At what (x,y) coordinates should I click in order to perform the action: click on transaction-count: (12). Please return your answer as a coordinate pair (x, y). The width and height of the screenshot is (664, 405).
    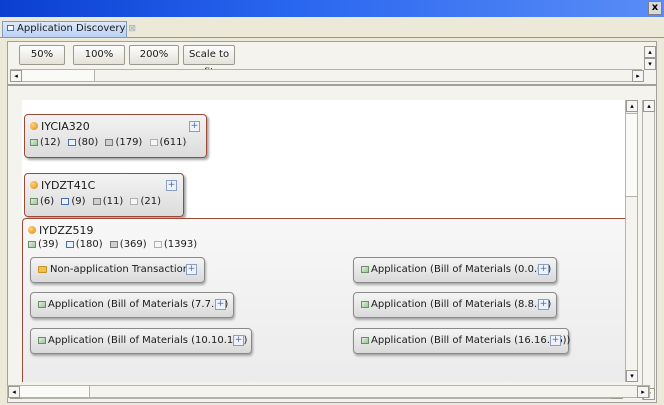
    Looking at the image, I should click on (50, 142).